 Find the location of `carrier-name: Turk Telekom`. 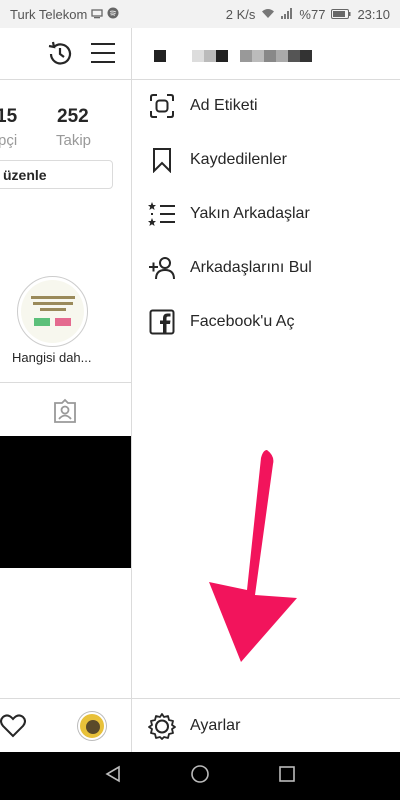

carrier-name: Turk Telekom is located at coordinates (49, 14).